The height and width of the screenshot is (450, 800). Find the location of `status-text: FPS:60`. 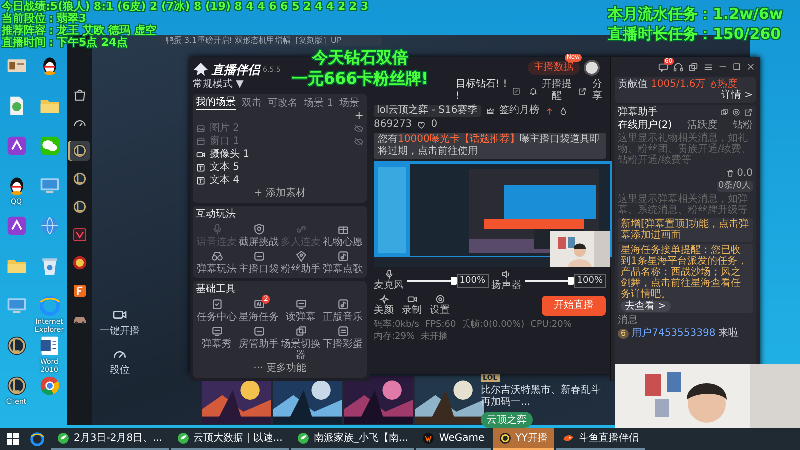

status-text: FPS:60 is located at coordinates (440, 325).